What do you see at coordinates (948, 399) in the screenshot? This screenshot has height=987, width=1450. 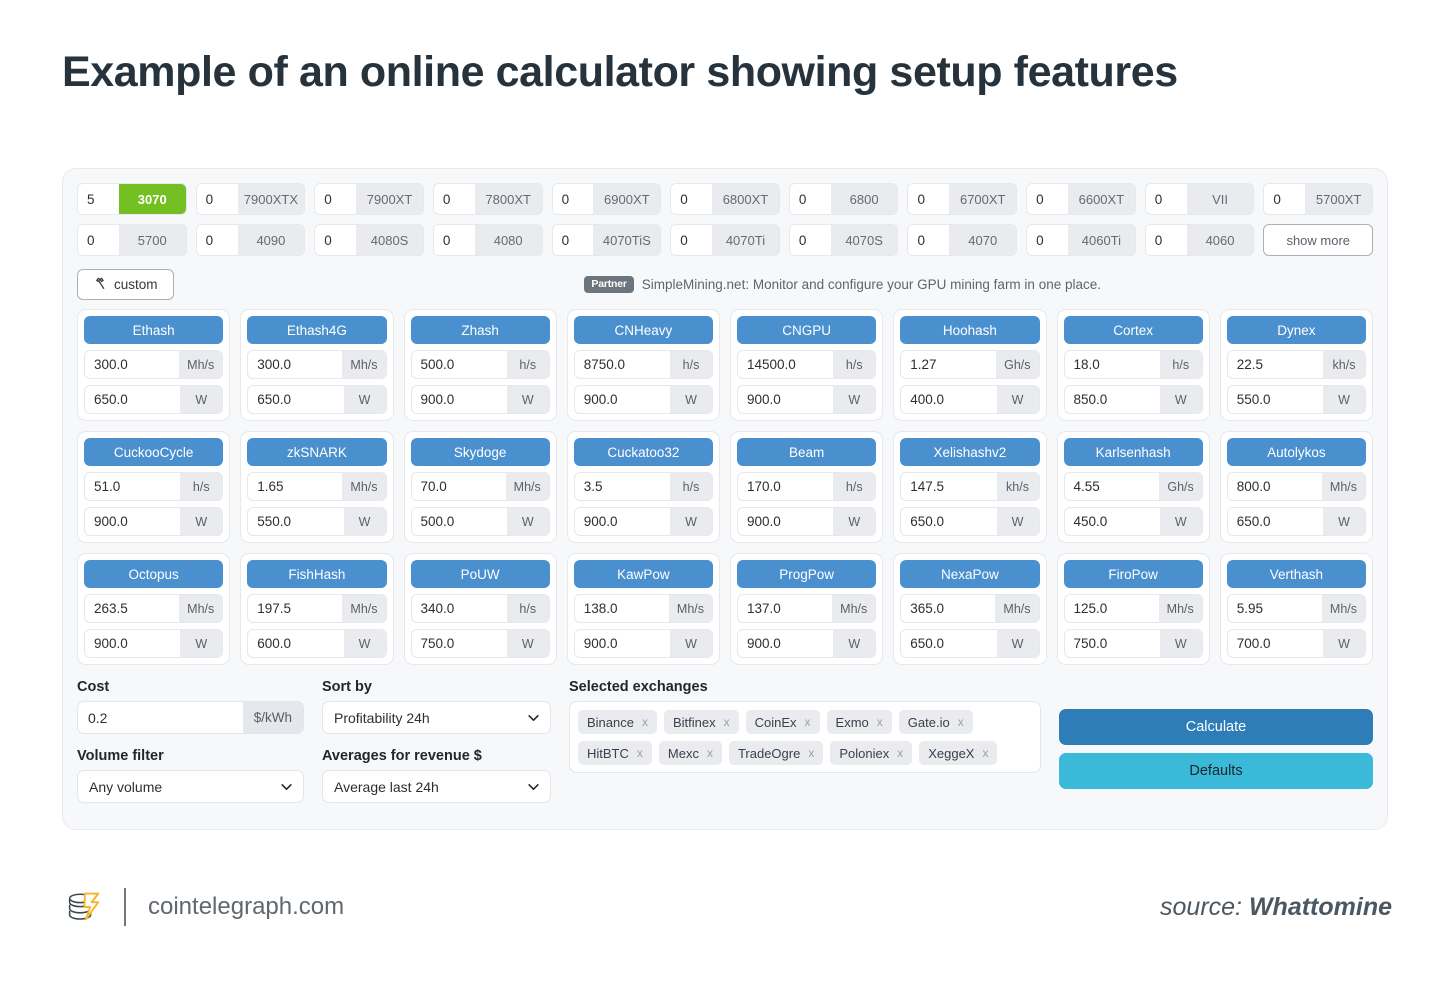 I see `power-value: 400.0` at bounding box center [948, 399].